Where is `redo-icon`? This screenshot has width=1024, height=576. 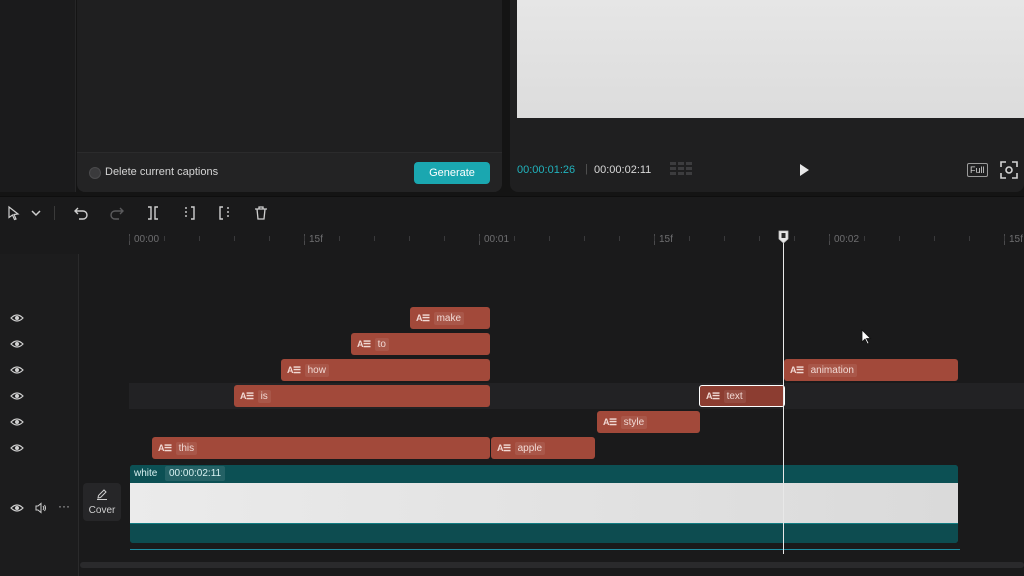
redo-icon is located at coordinates (117, 213).